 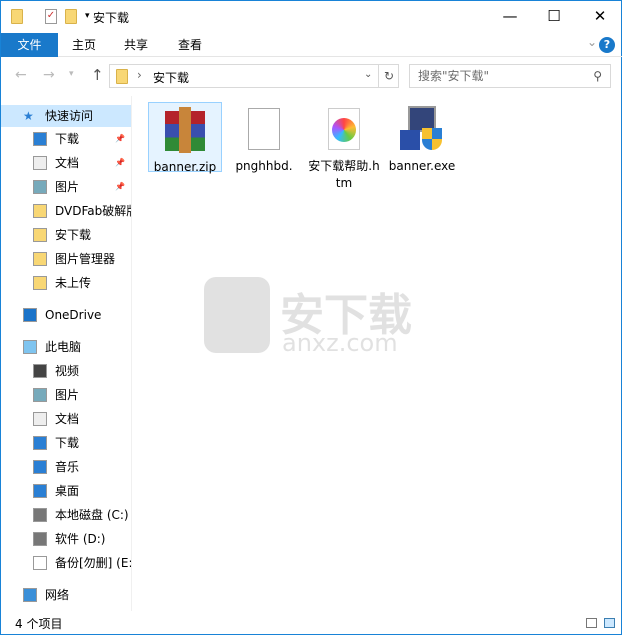 I want to click on up-button: ↑, so click(x=97, y=75).